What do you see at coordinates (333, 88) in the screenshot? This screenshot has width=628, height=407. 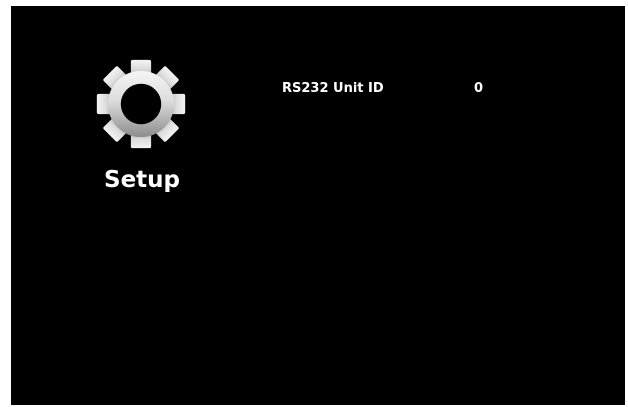 I see `setting-label: RS232 Unit ID` at bounding box center [333, 88].